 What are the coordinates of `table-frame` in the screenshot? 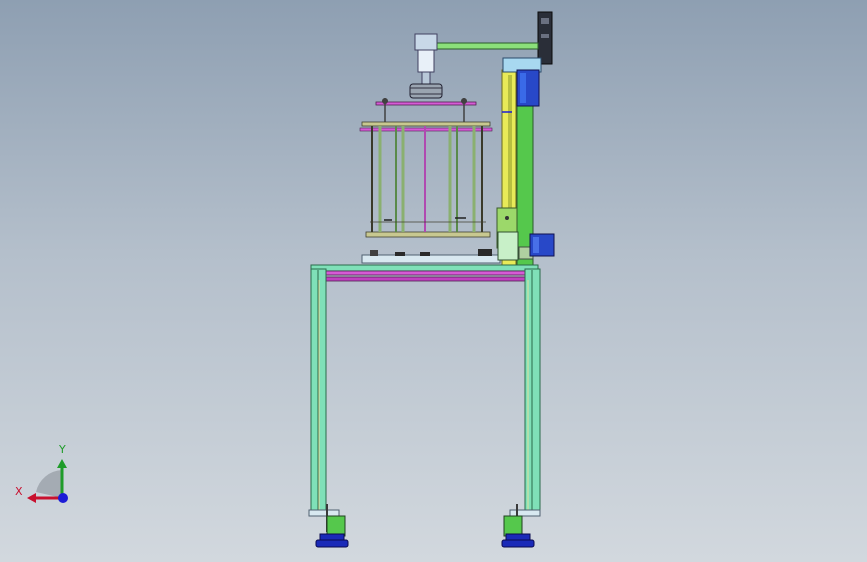 It's located at (424, 390).